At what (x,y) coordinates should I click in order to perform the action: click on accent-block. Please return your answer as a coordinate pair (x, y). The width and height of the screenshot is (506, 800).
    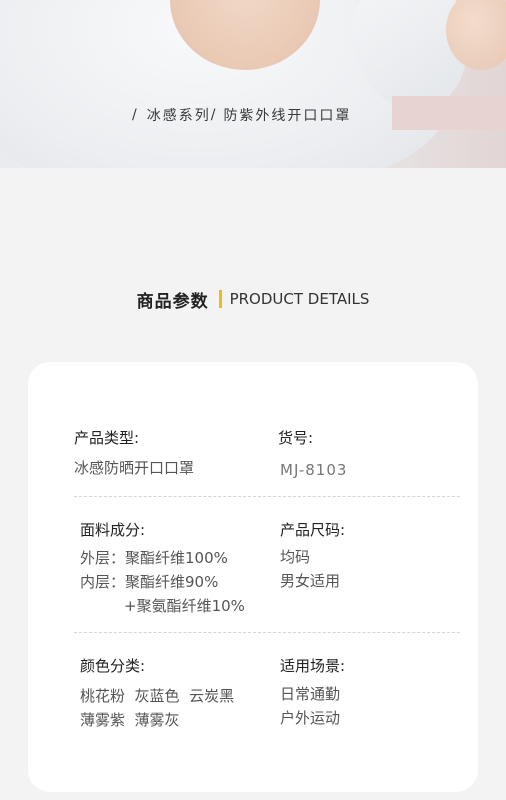
    Looking at the image, I should click on (449, 113).